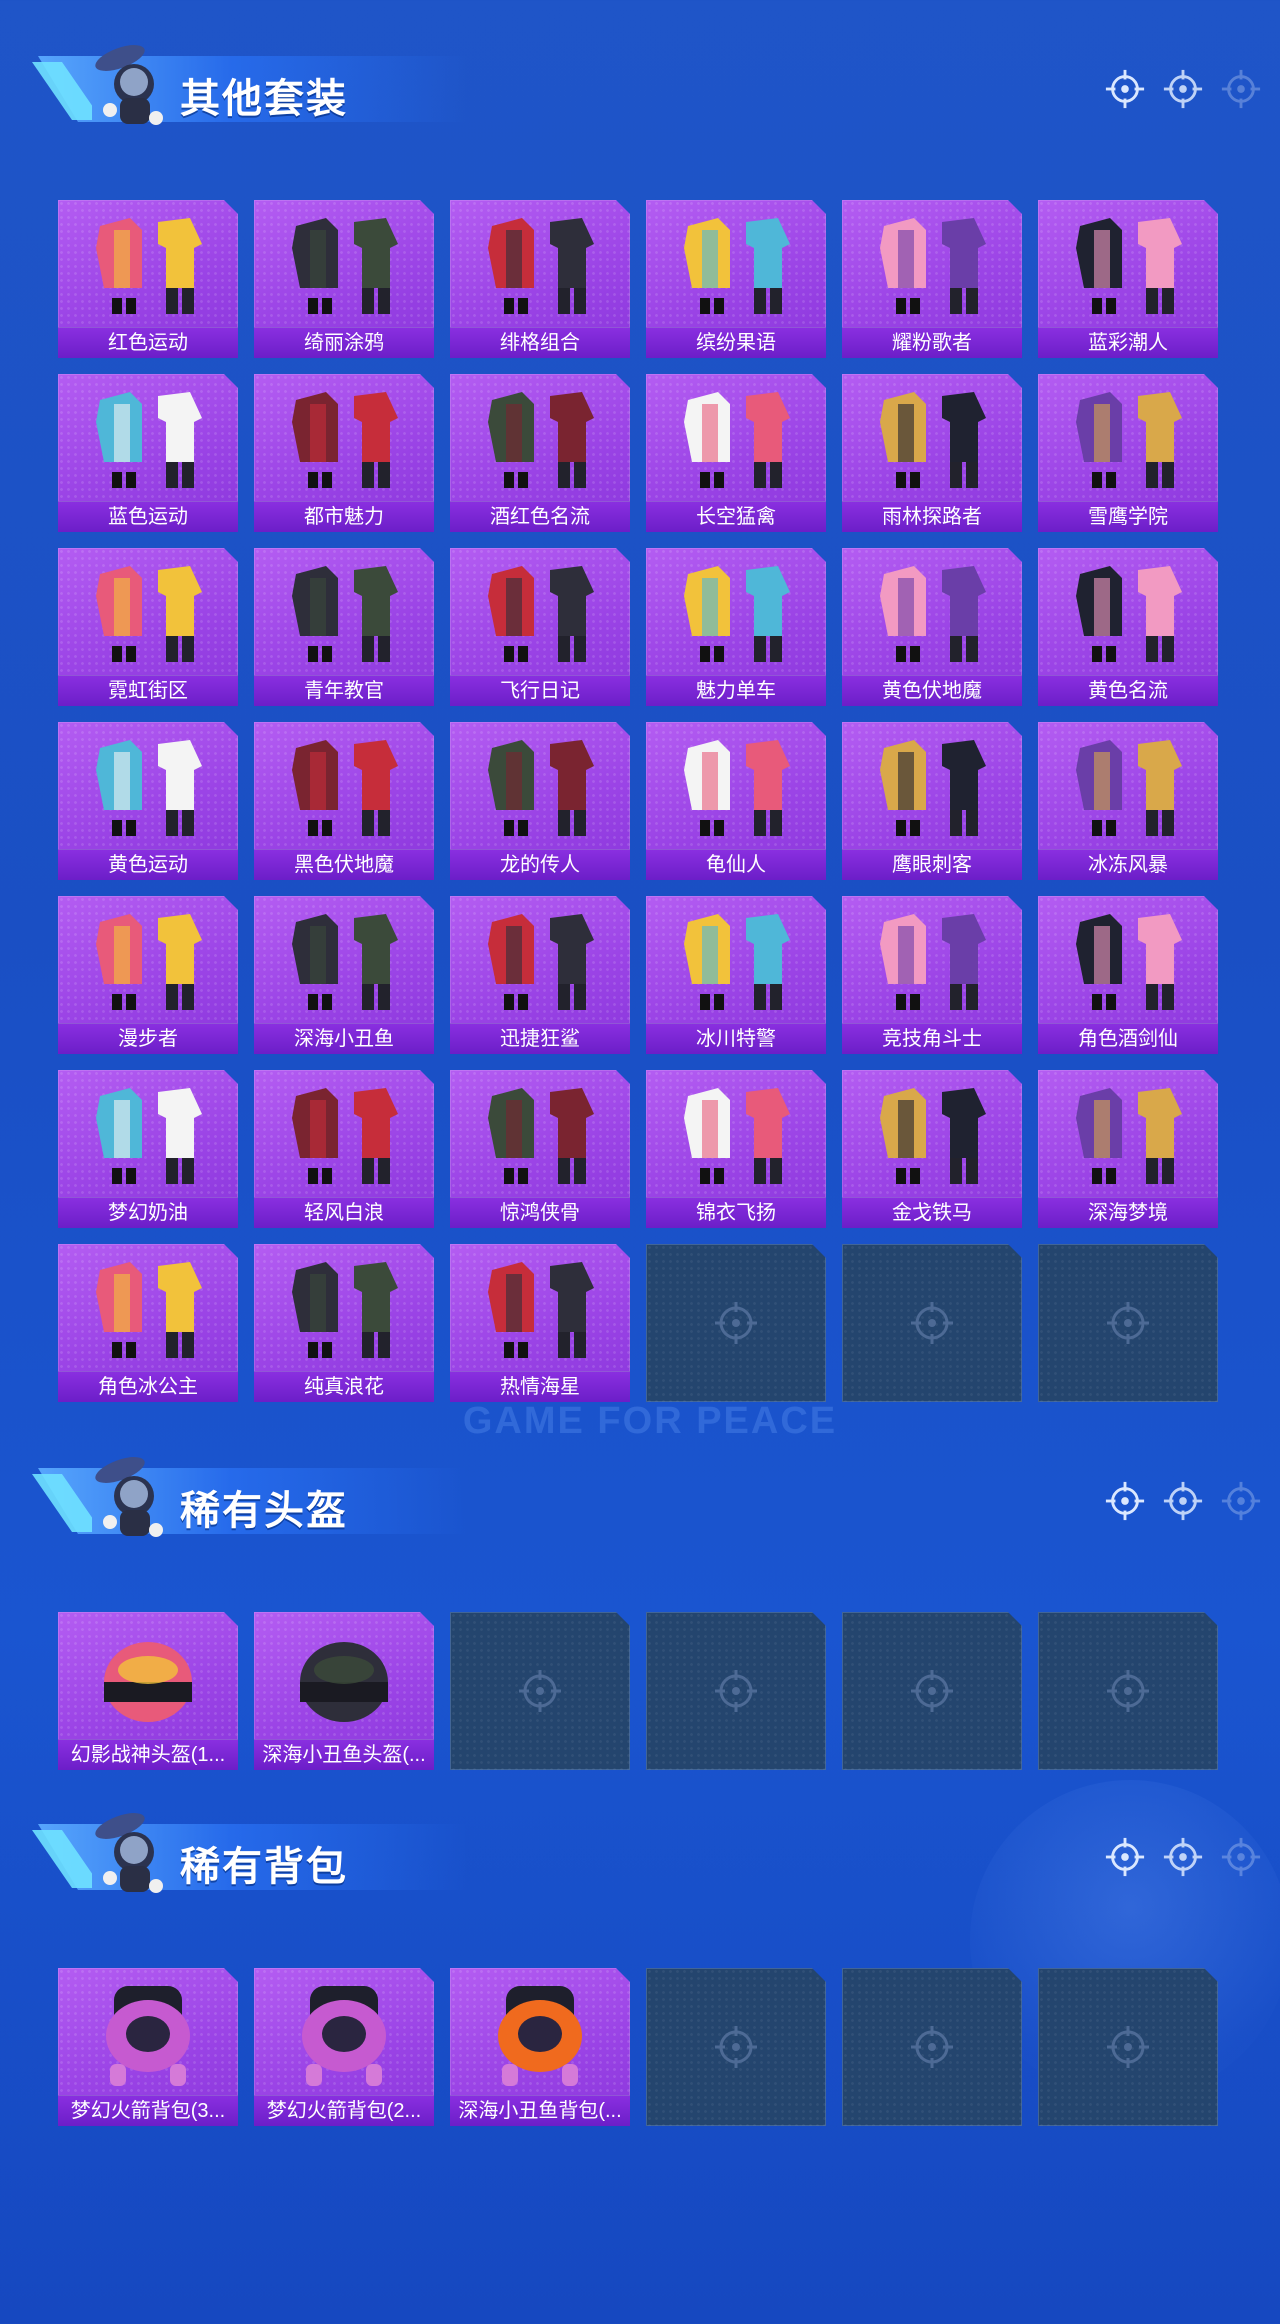  Describe the element at coordinates (1128, 516) in the screenshot. I see `item-label: 雪鹰学院` at that location.